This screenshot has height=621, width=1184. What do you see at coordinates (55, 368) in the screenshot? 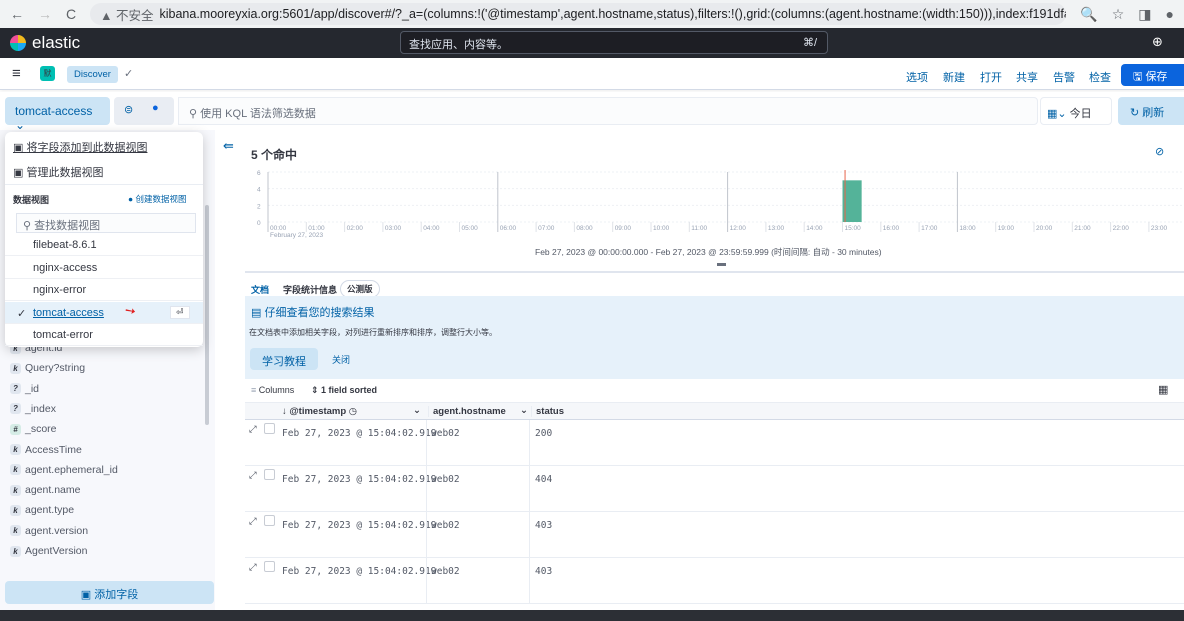
I see `field-name: Query?string` at bounding box center [55, 368].